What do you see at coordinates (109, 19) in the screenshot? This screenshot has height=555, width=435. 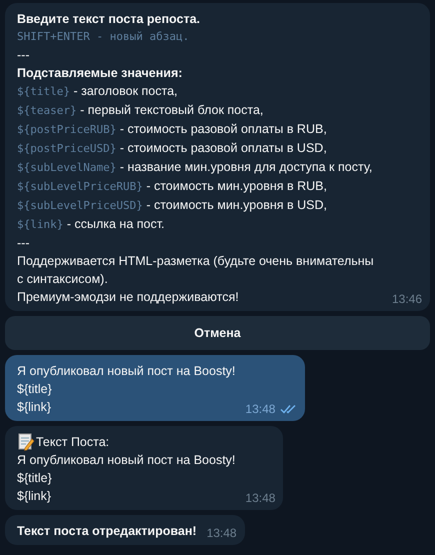 I see `message-heading: Введите текст поста репоста.` at bounding box center [109, 19].